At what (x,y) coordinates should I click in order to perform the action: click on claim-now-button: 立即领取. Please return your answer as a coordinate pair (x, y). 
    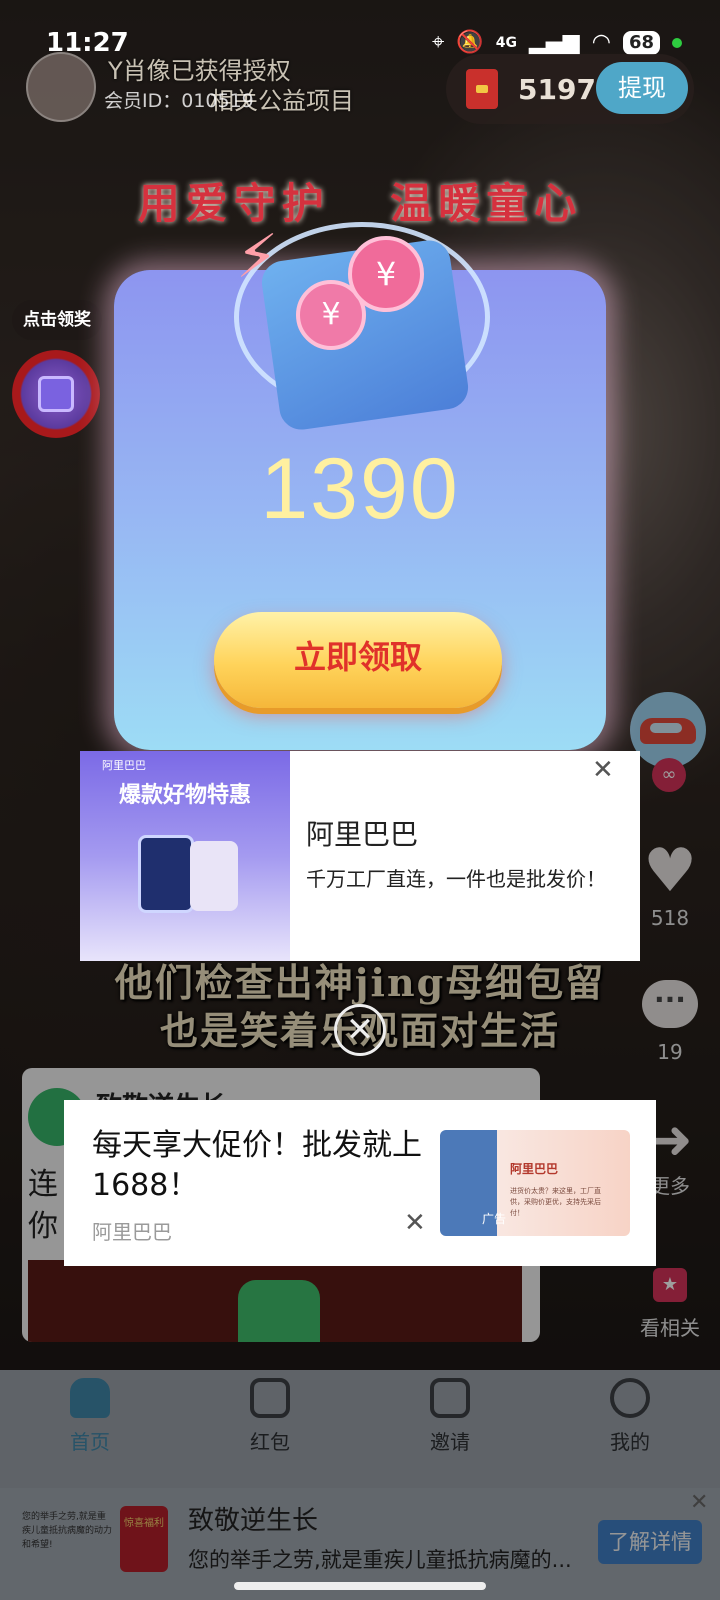
    Looking at the image, I should click on (358, 660).